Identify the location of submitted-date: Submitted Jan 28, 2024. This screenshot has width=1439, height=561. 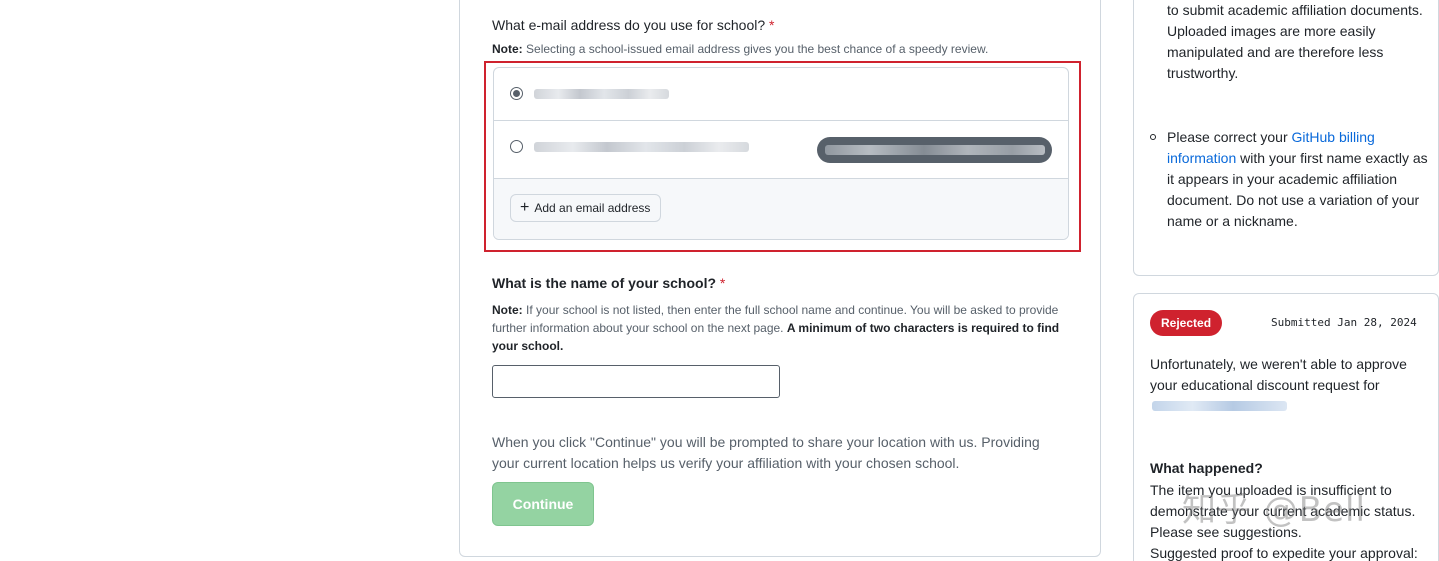
(1344, 322).